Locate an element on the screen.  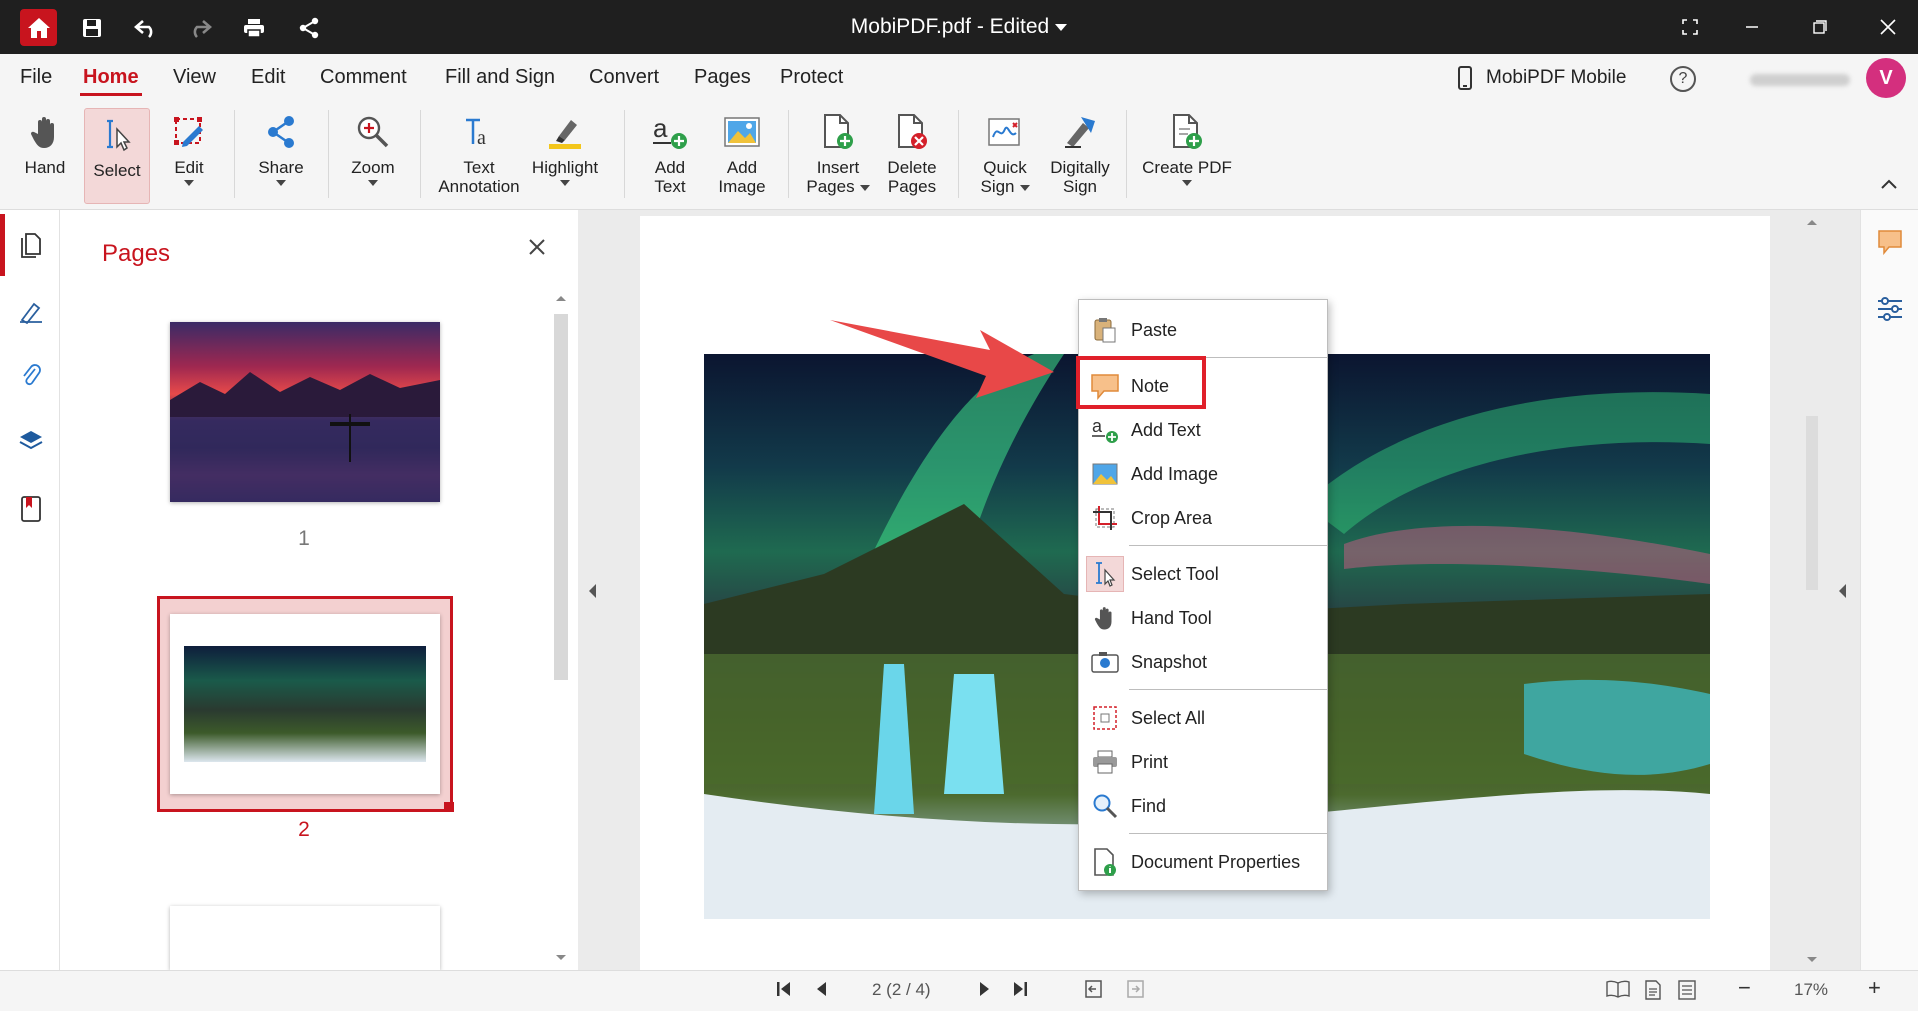
context-menu-select-tool: Select Tool is located at coordinates (1203, 574).